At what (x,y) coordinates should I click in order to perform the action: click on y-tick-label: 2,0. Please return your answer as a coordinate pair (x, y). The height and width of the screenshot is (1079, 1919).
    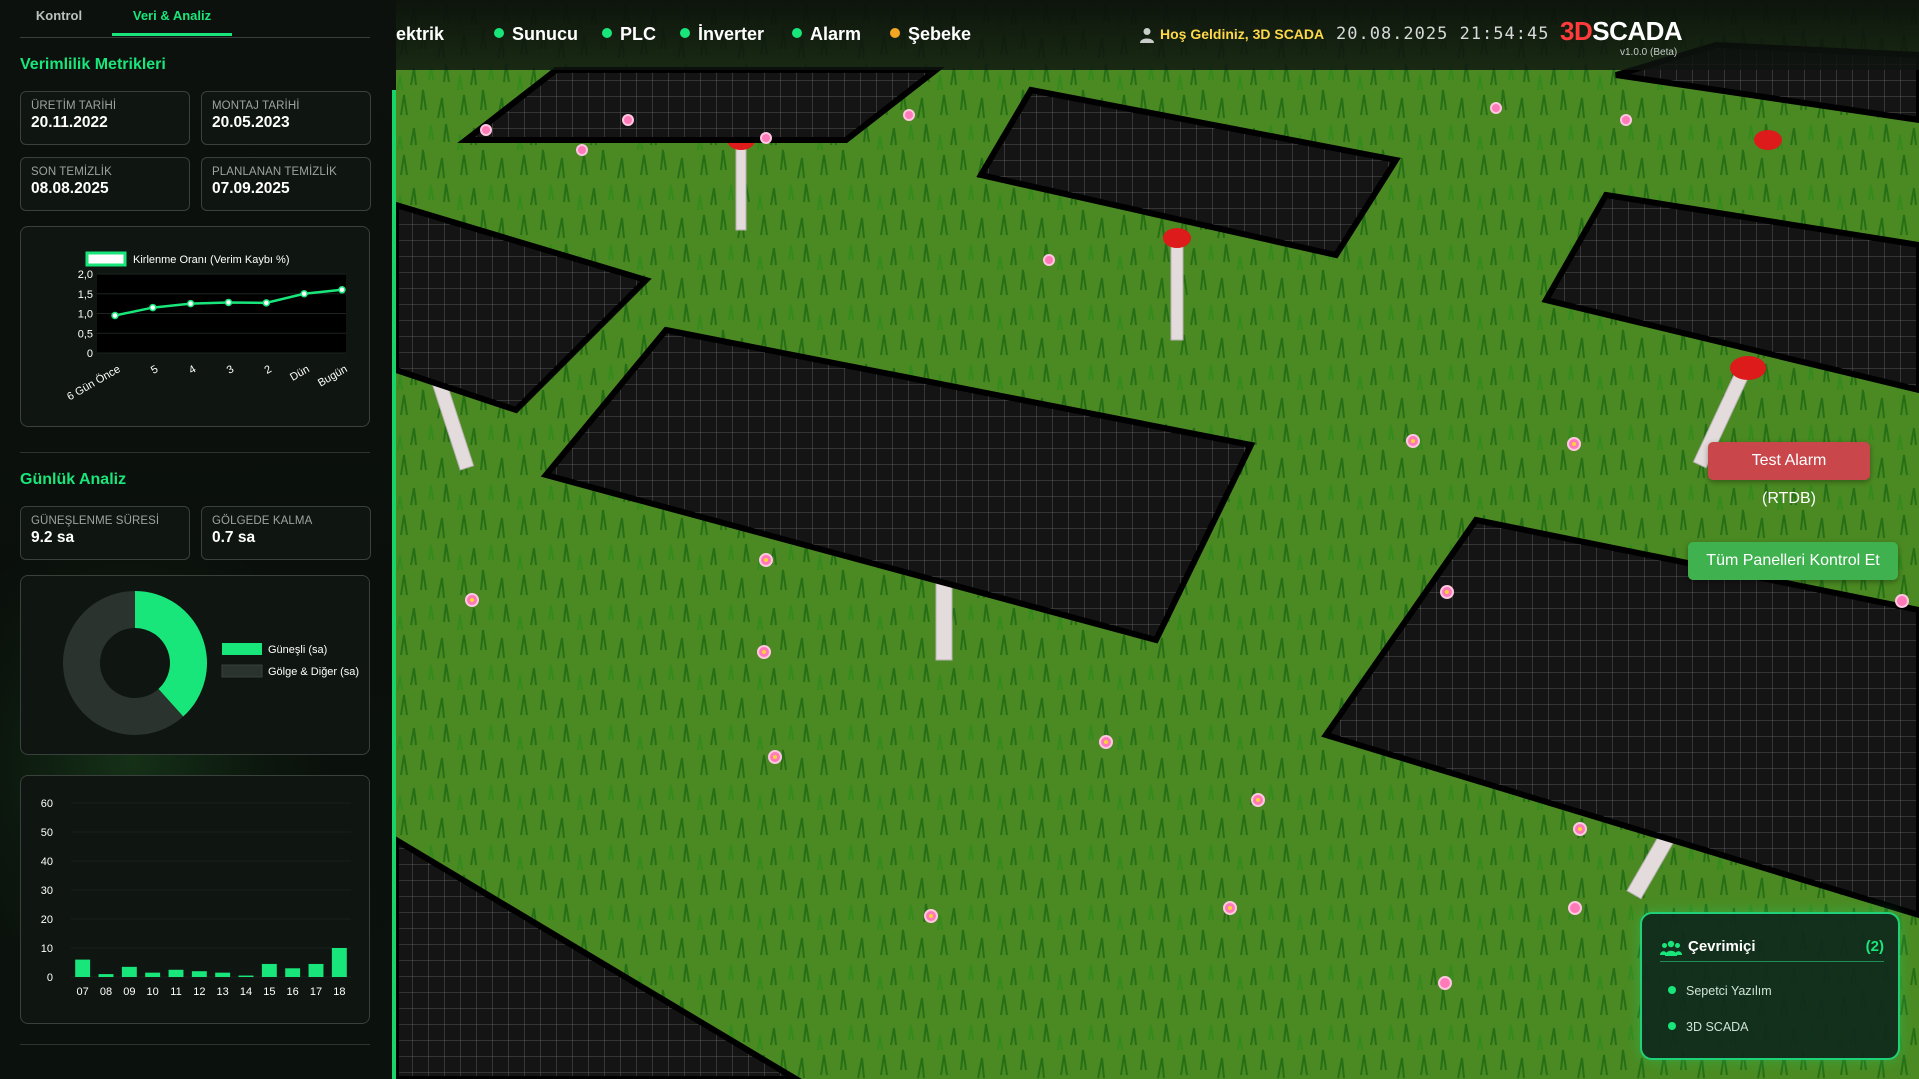
    Looking at the image, I should click on (85, 275).